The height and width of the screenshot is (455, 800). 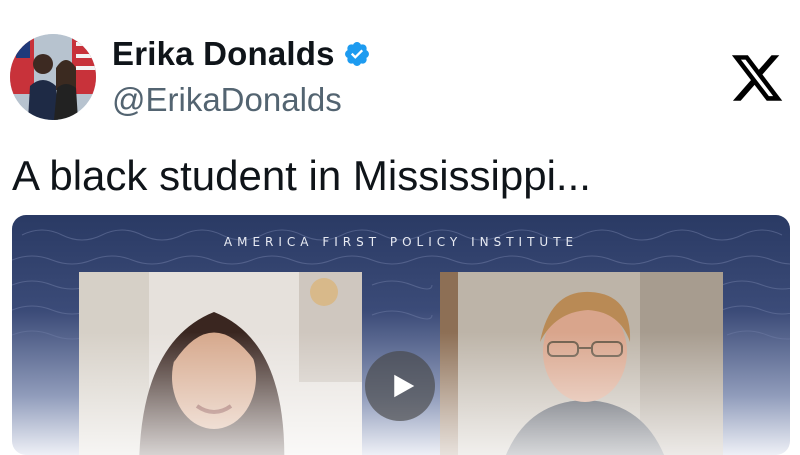 I want to click on avatar-photo, so click(x=53, y=77).